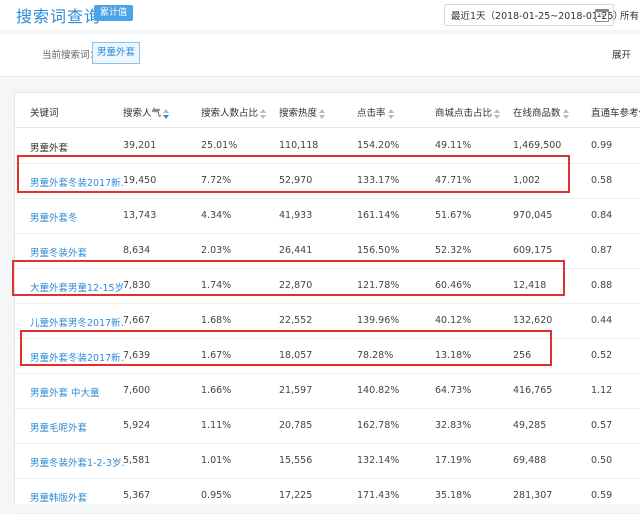 The image size is (640, 514). What do you see at coordinates (146, 112) in the screenshot?
I see `col-popularity: 搜索人气` at bounding box center [146, 112].